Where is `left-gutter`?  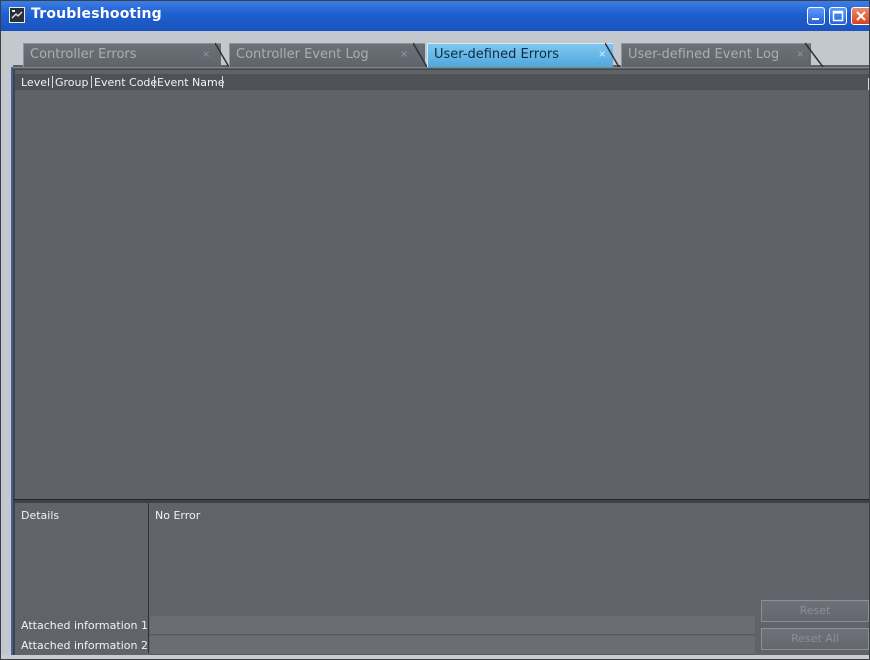
left-gutter is located at coordinates (7, 361).